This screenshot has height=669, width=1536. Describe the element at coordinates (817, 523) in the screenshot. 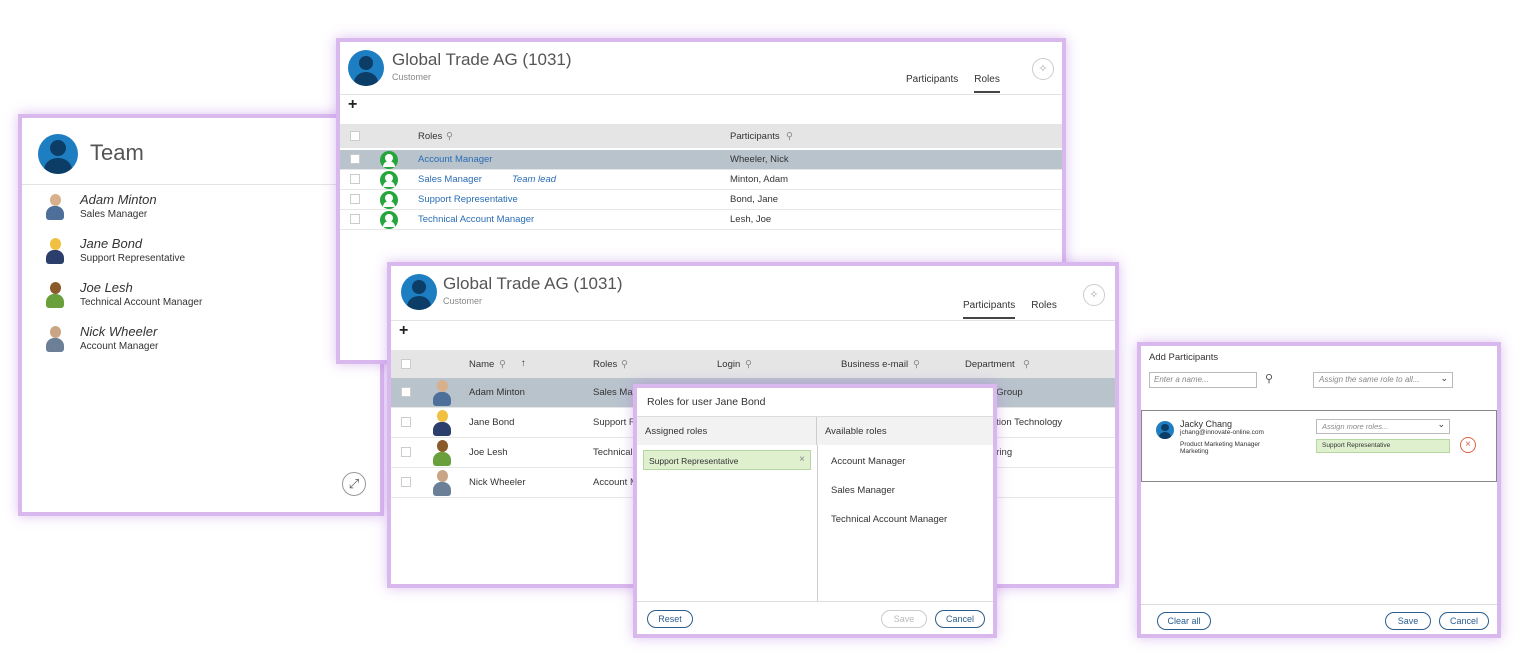

I see `column-divider` at that location.